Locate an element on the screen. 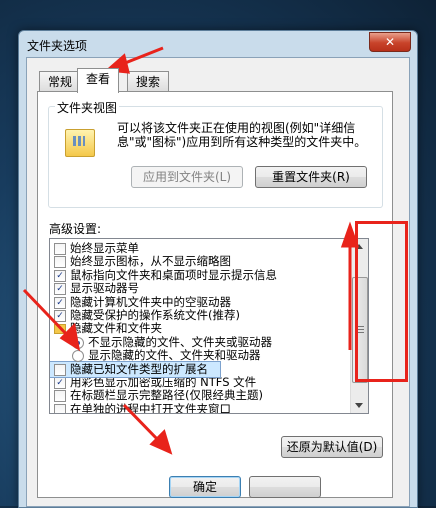 This screenshot has height=508, width=436. annotation-arrow-to-extension is located at coordinates (47, 314).